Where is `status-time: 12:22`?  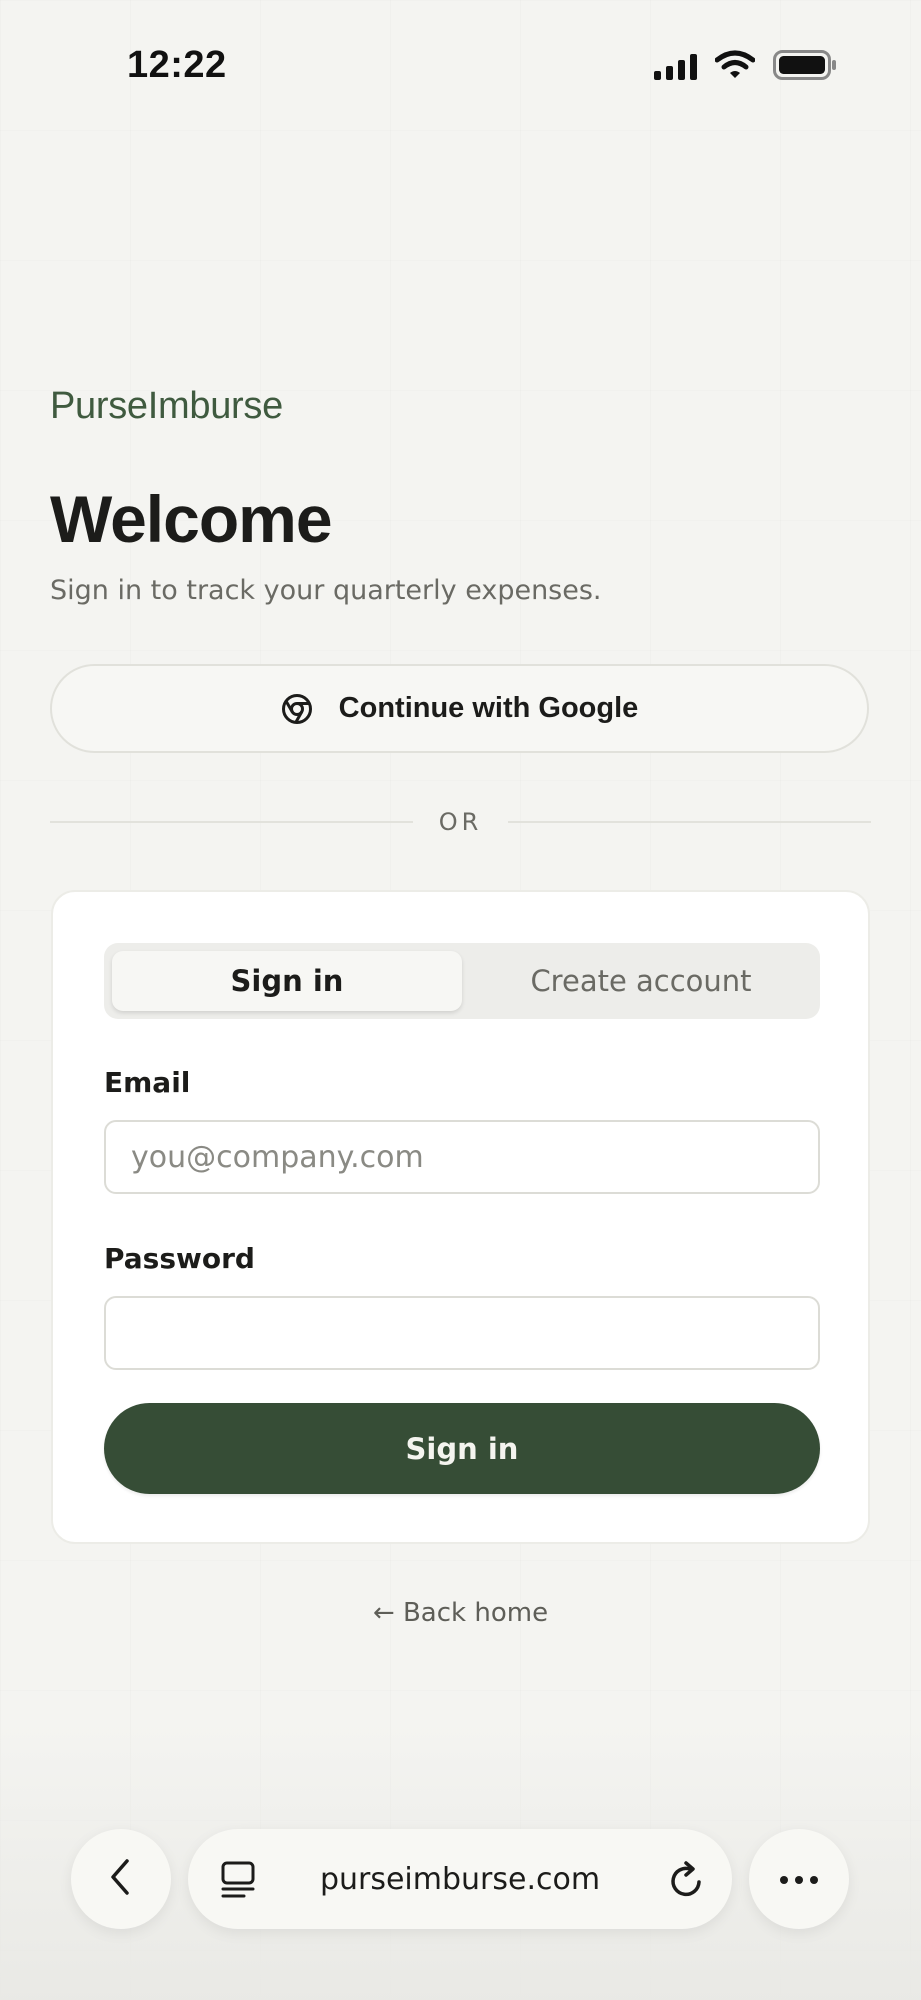 status-time: 12:22 is located at coordinates (177, 65).